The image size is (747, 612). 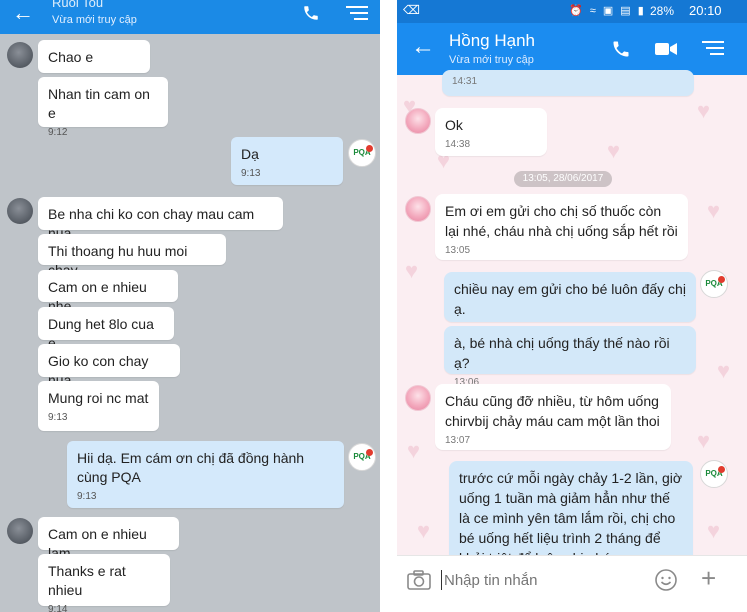 I want to click on message-composer: +, so click(x=572, y=583).